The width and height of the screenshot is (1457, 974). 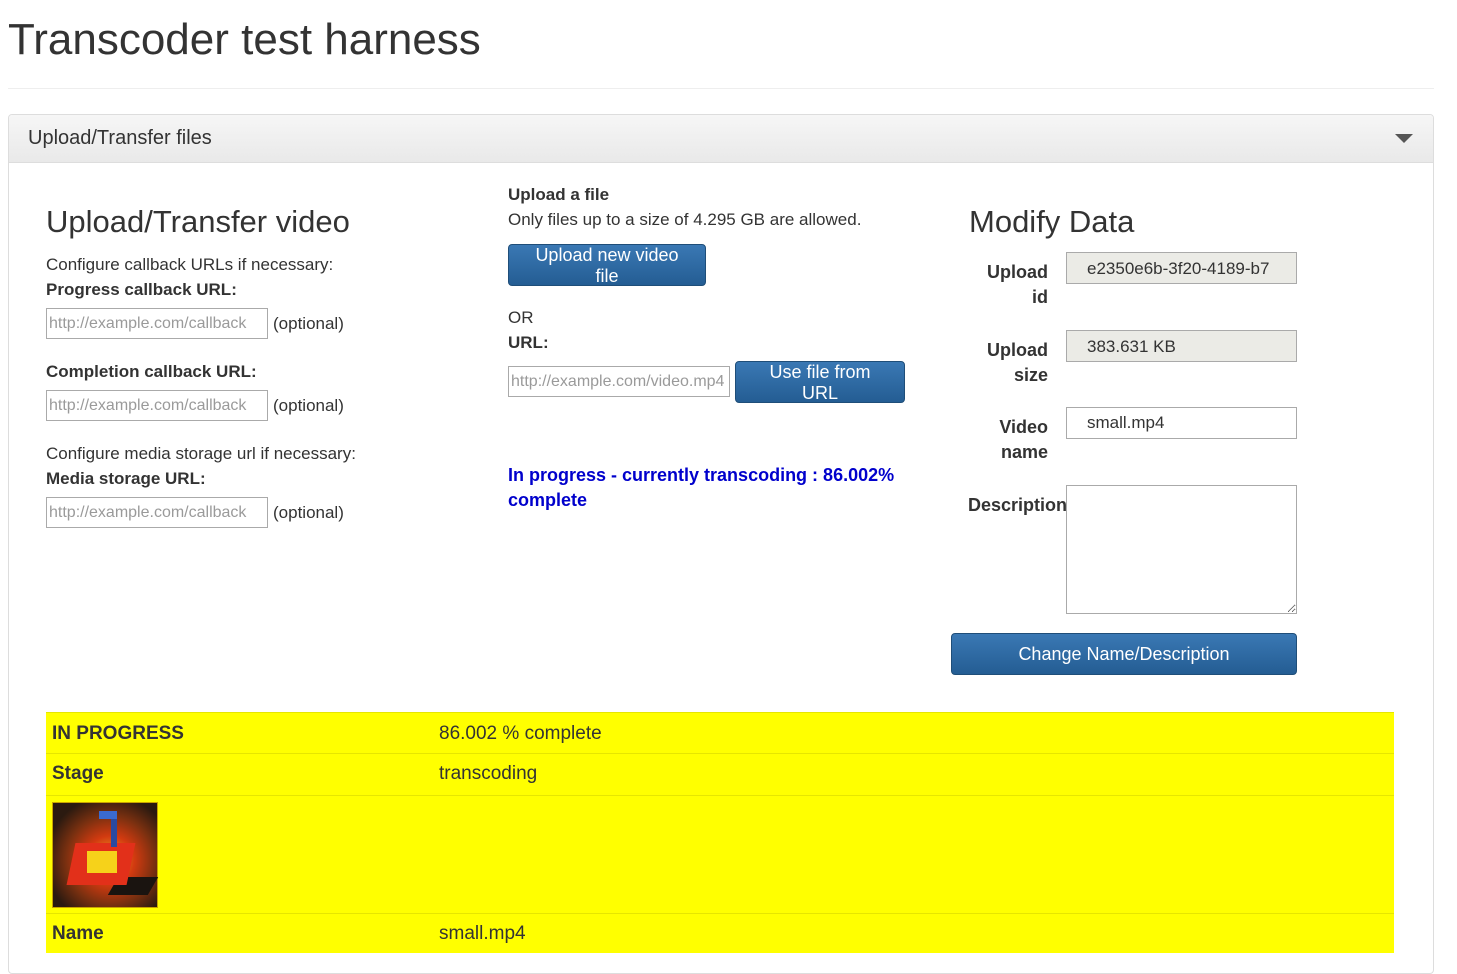 What do you see at coordinates (105, 855) in the screenshot?
I see `video-thumbnail` at bounding box center [105, 855].